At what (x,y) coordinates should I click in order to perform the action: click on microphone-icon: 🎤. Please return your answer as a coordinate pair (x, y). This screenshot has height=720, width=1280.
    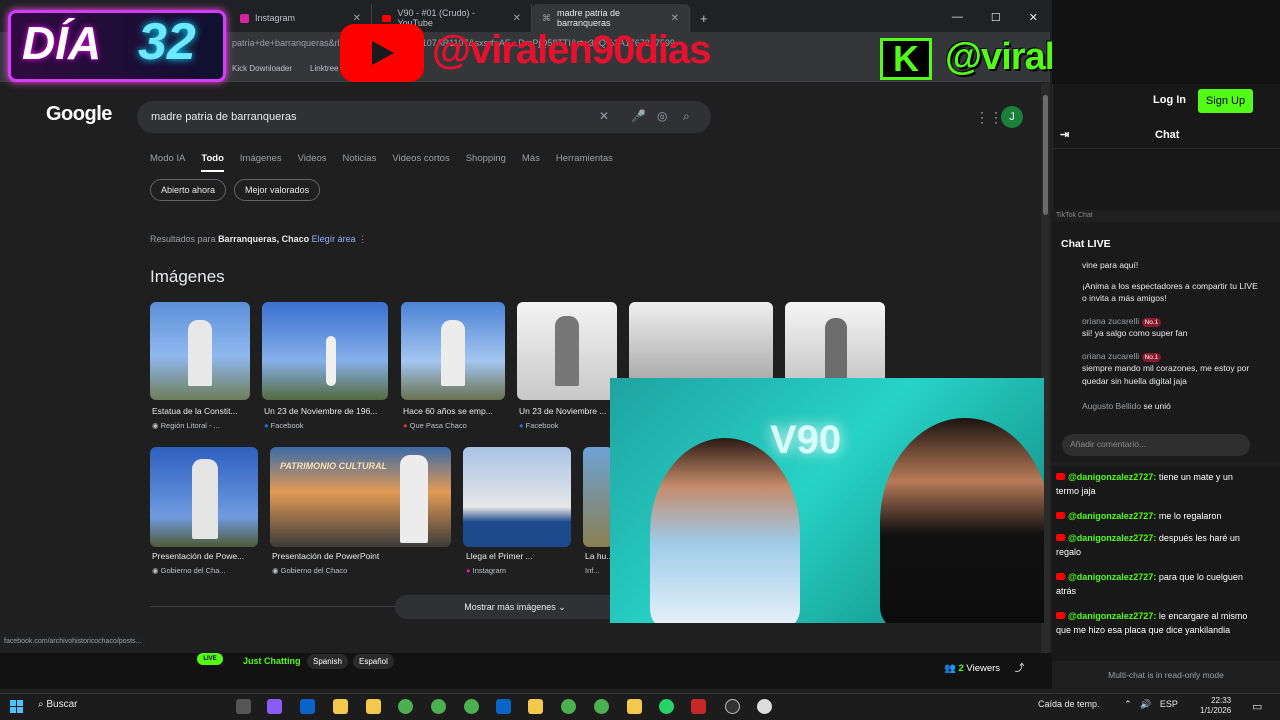
    Looking at the image, I should click on (638, 116).